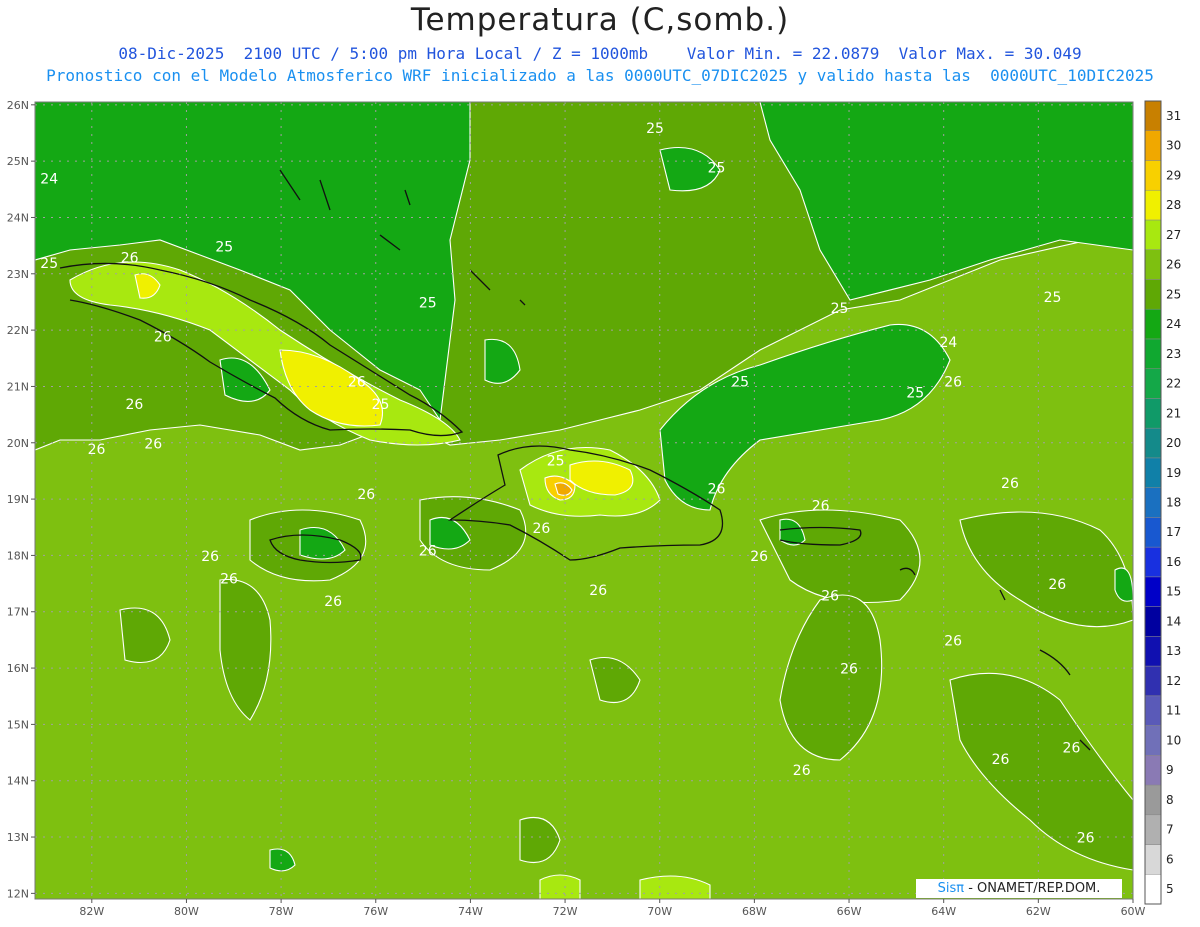 The height and width of the screenshot is (927, 1200). Describe the element at coordinates (1170, 830) in the screenshot. I see `colorbar-label: 7` at that location.